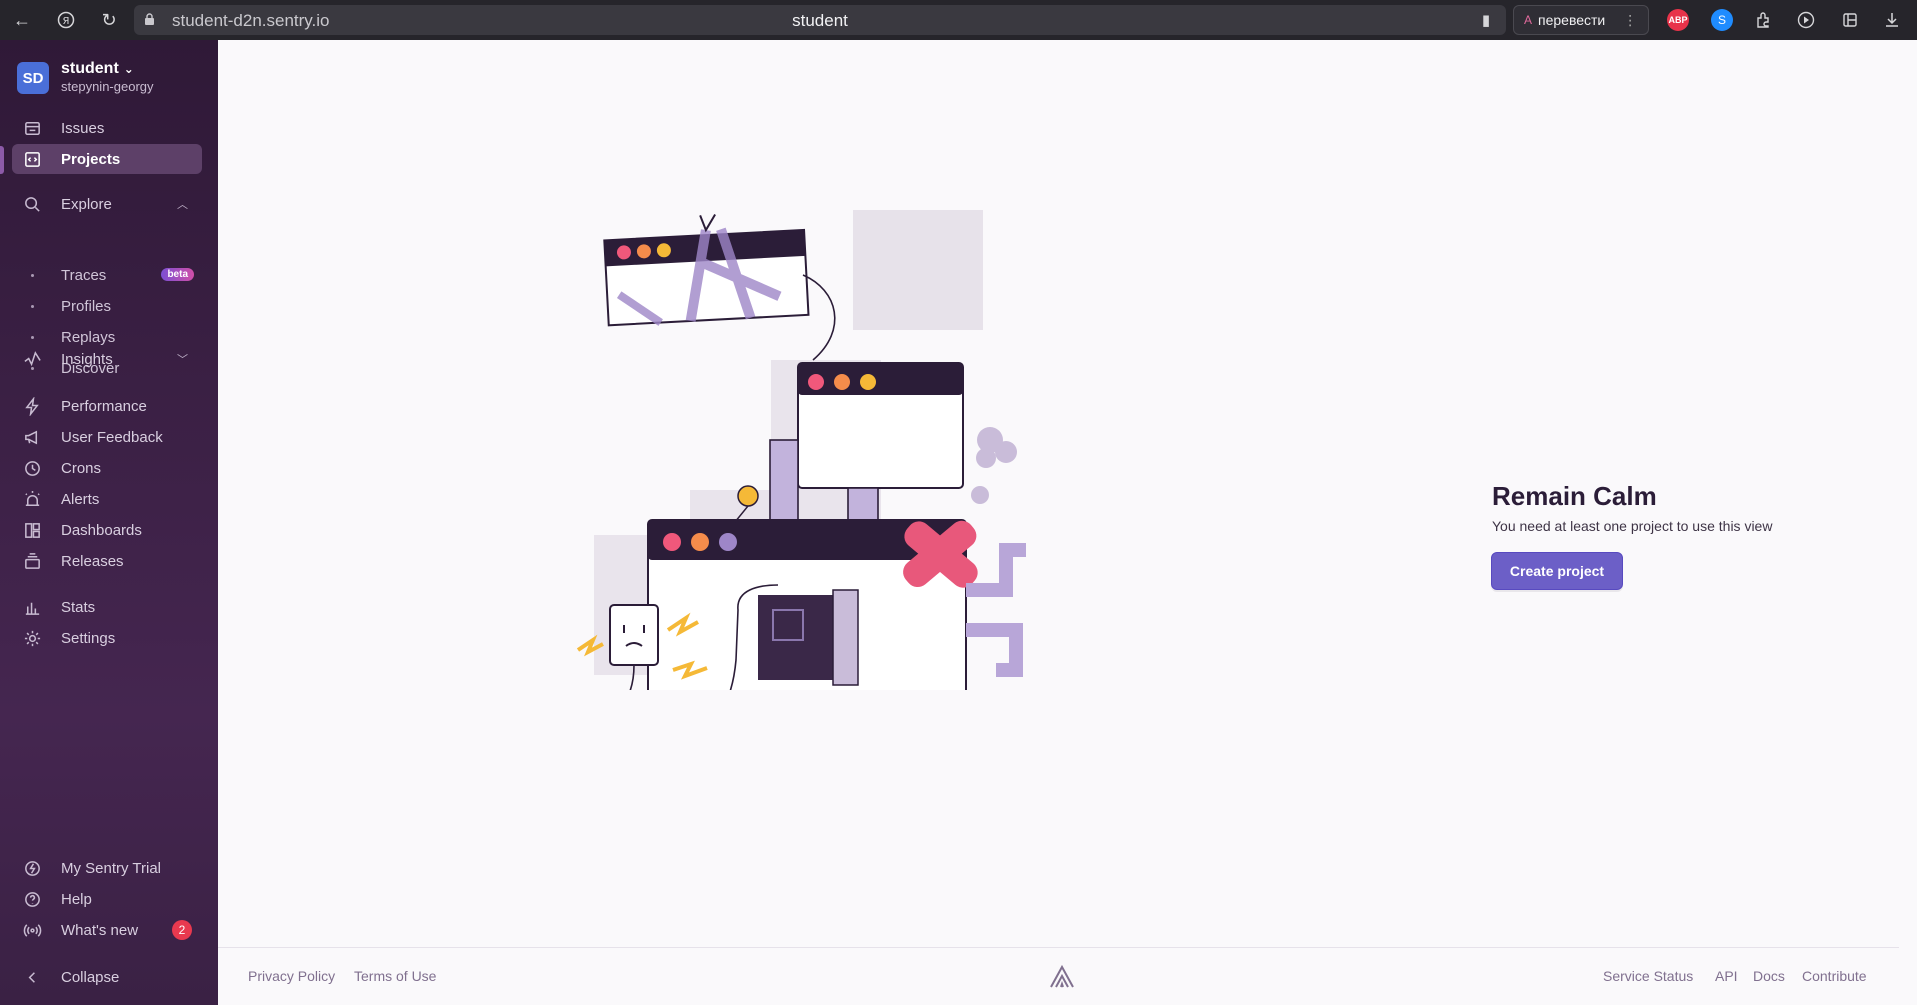 The image size is (1917, 1005). Describe the element at coordinates (107, 406) in the screenshot. I see `sidebar-item-performance: Performance` at that location.